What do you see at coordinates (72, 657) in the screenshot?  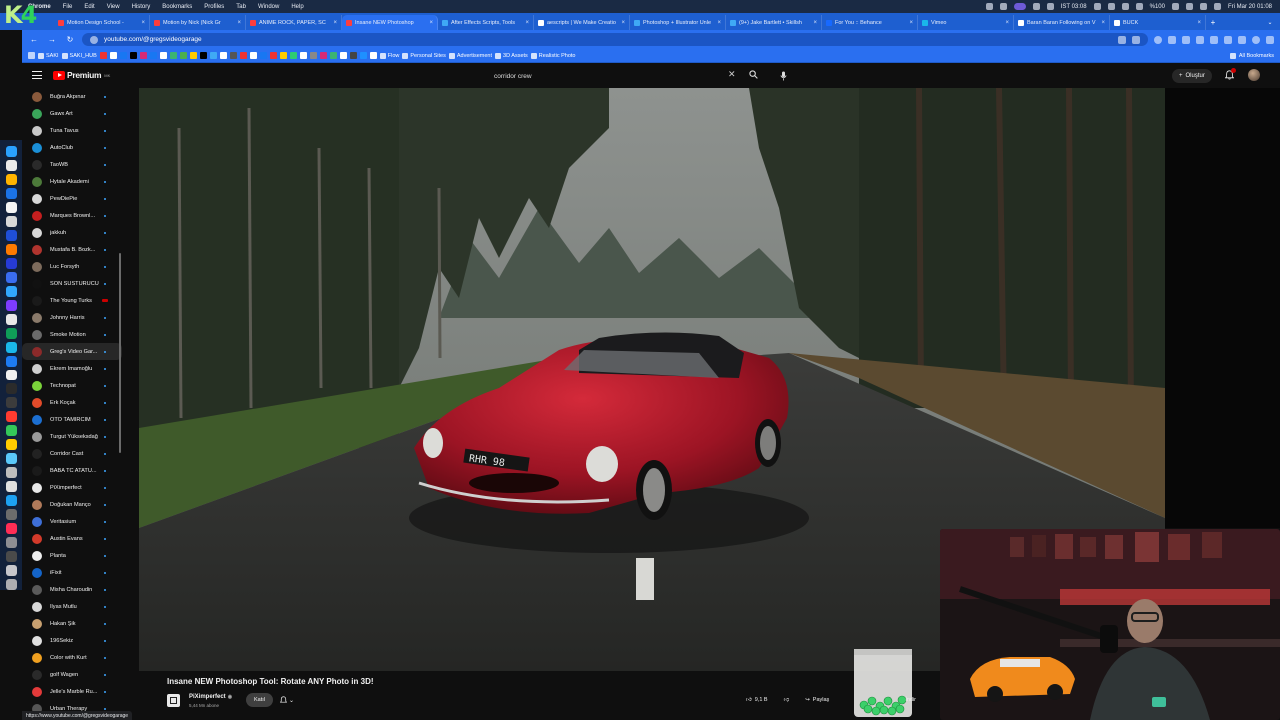 I see `subscription-item: Color with Kurt` at bounding box center [72, 657].